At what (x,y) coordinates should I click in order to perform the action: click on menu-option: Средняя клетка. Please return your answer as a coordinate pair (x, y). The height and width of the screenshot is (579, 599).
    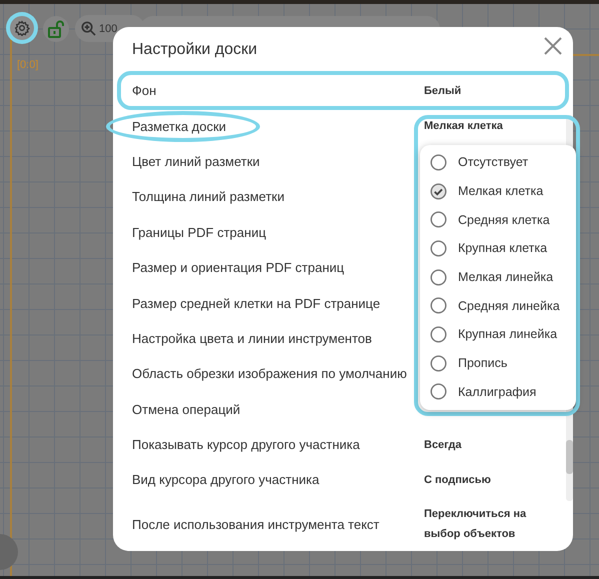
    Looking at the image, I should click on (498, 219).